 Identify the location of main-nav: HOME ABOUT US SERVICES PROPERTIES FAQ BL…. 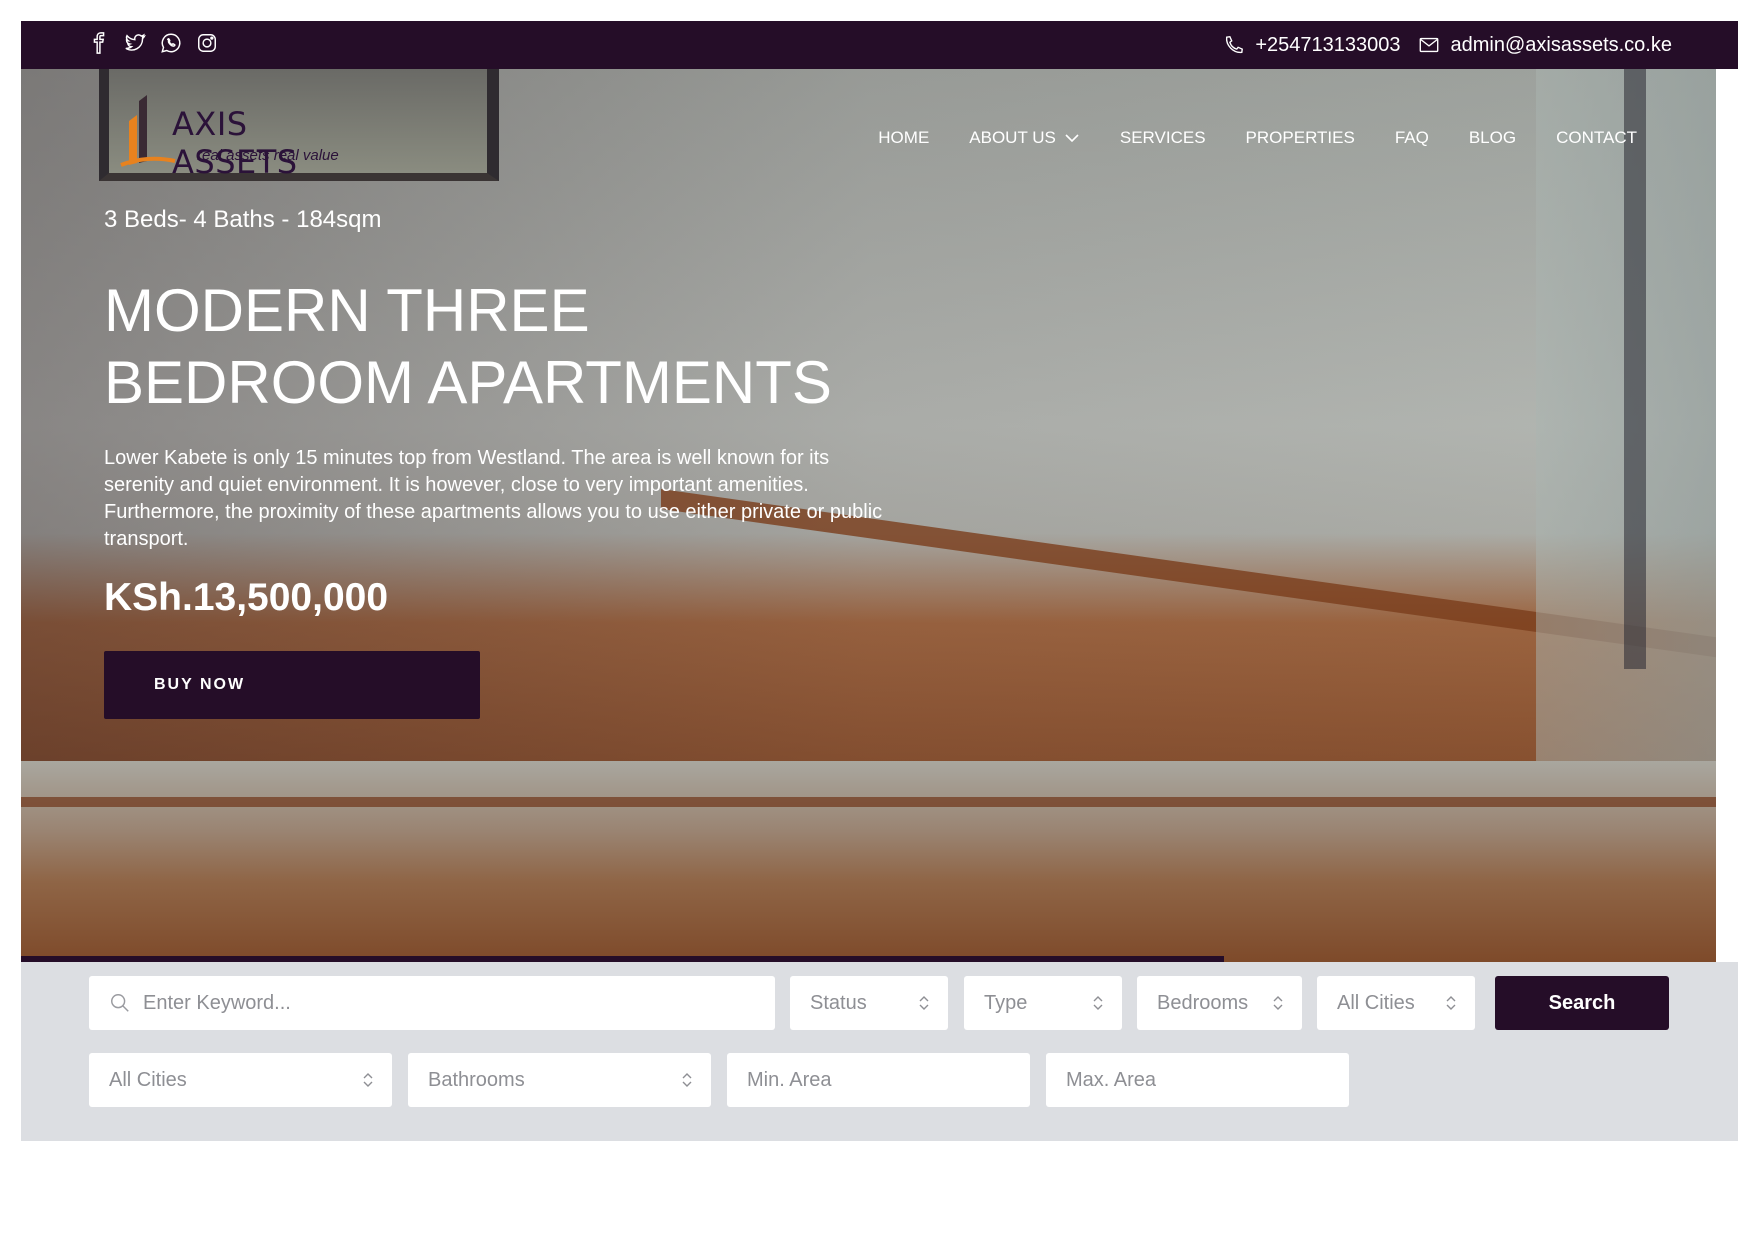
(1257, 138).